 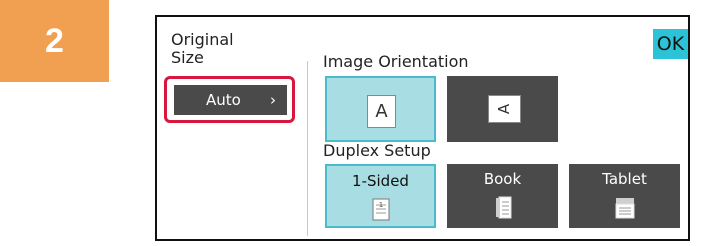 I want to click on landscape-orientation-icon: A, so click(x=504, y=109).